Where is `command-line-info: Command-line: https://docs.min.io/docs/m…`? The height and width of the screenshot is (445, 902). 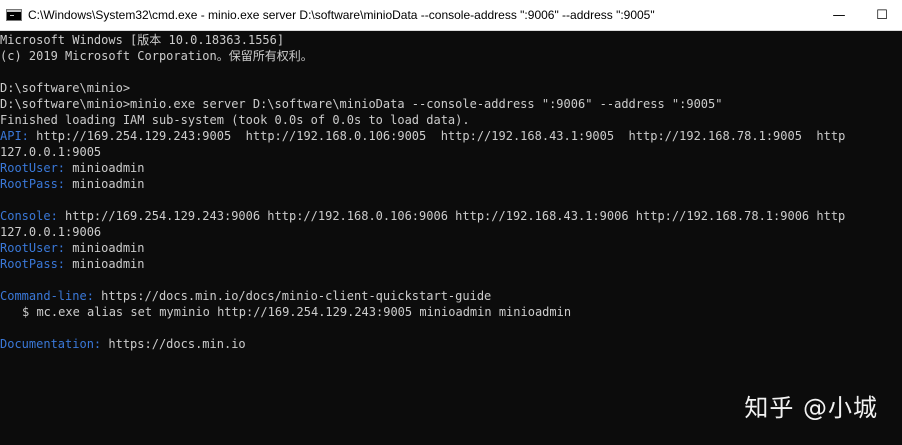 command-line-info: Command-line: https://docs.min.io/docs/m… is located at coordinates (451, 296).